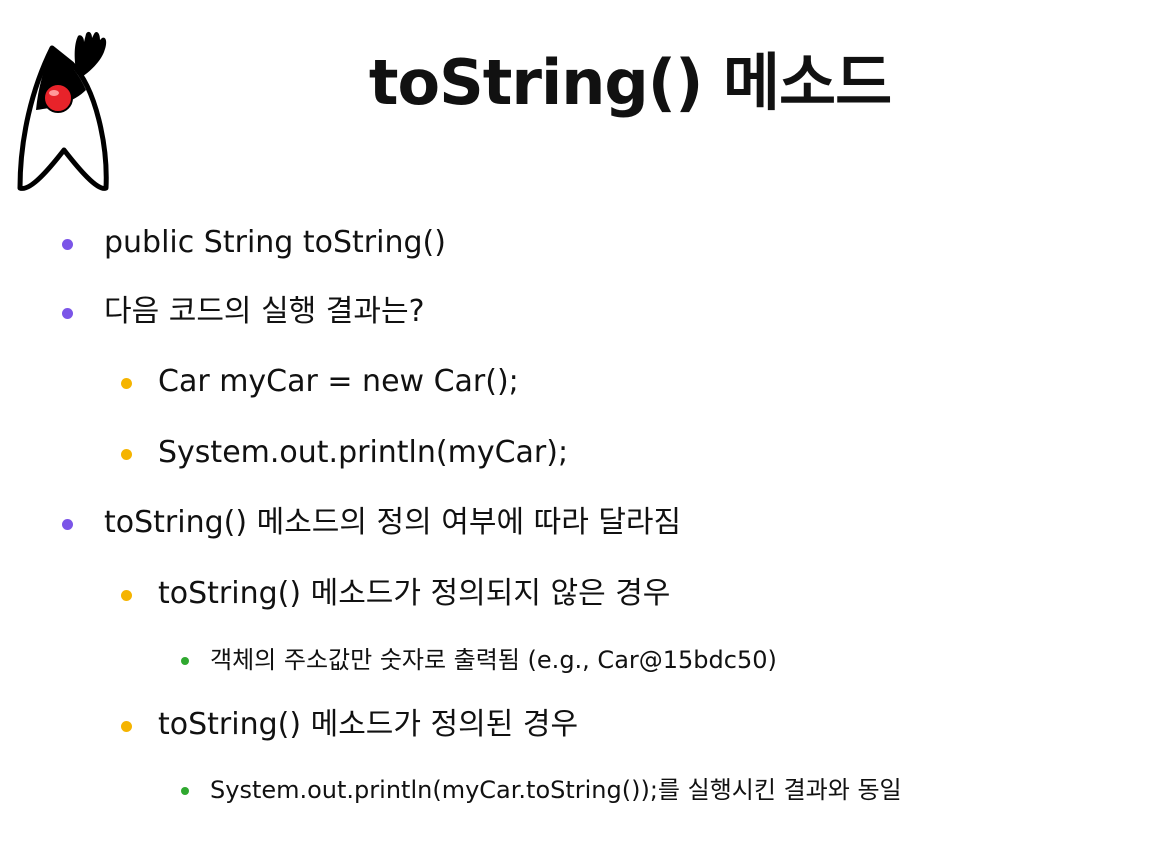 Image resolution: width=1150 pixels, height=857 pixels. Describe the element at coordinates (338, 381) in the screenshot. I see `list-item-text: Car myCar = new Car();` at that location.